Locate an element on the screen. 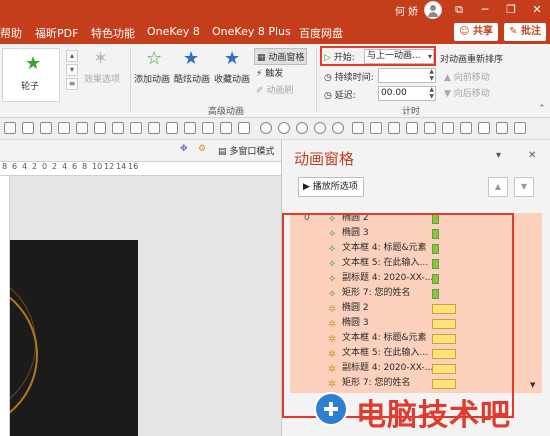 Image resolution: width=550 pixels, height=436 pixels. animation-pane-button: ▦ 动画窗格 is located at coordinates (281, 56).